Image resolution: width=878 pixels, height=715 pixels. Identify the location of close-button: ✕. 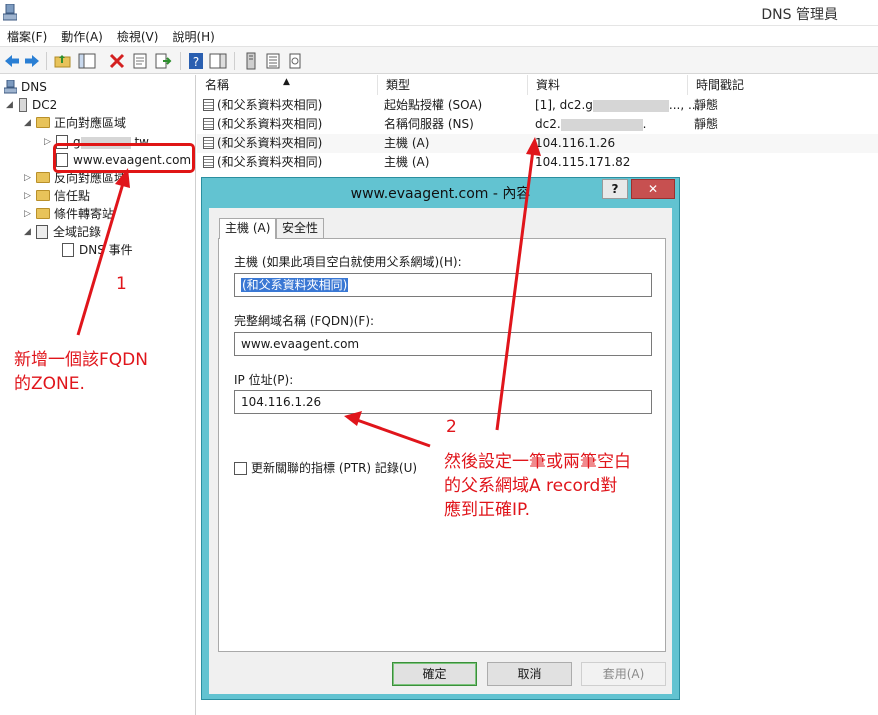
(653, 189).